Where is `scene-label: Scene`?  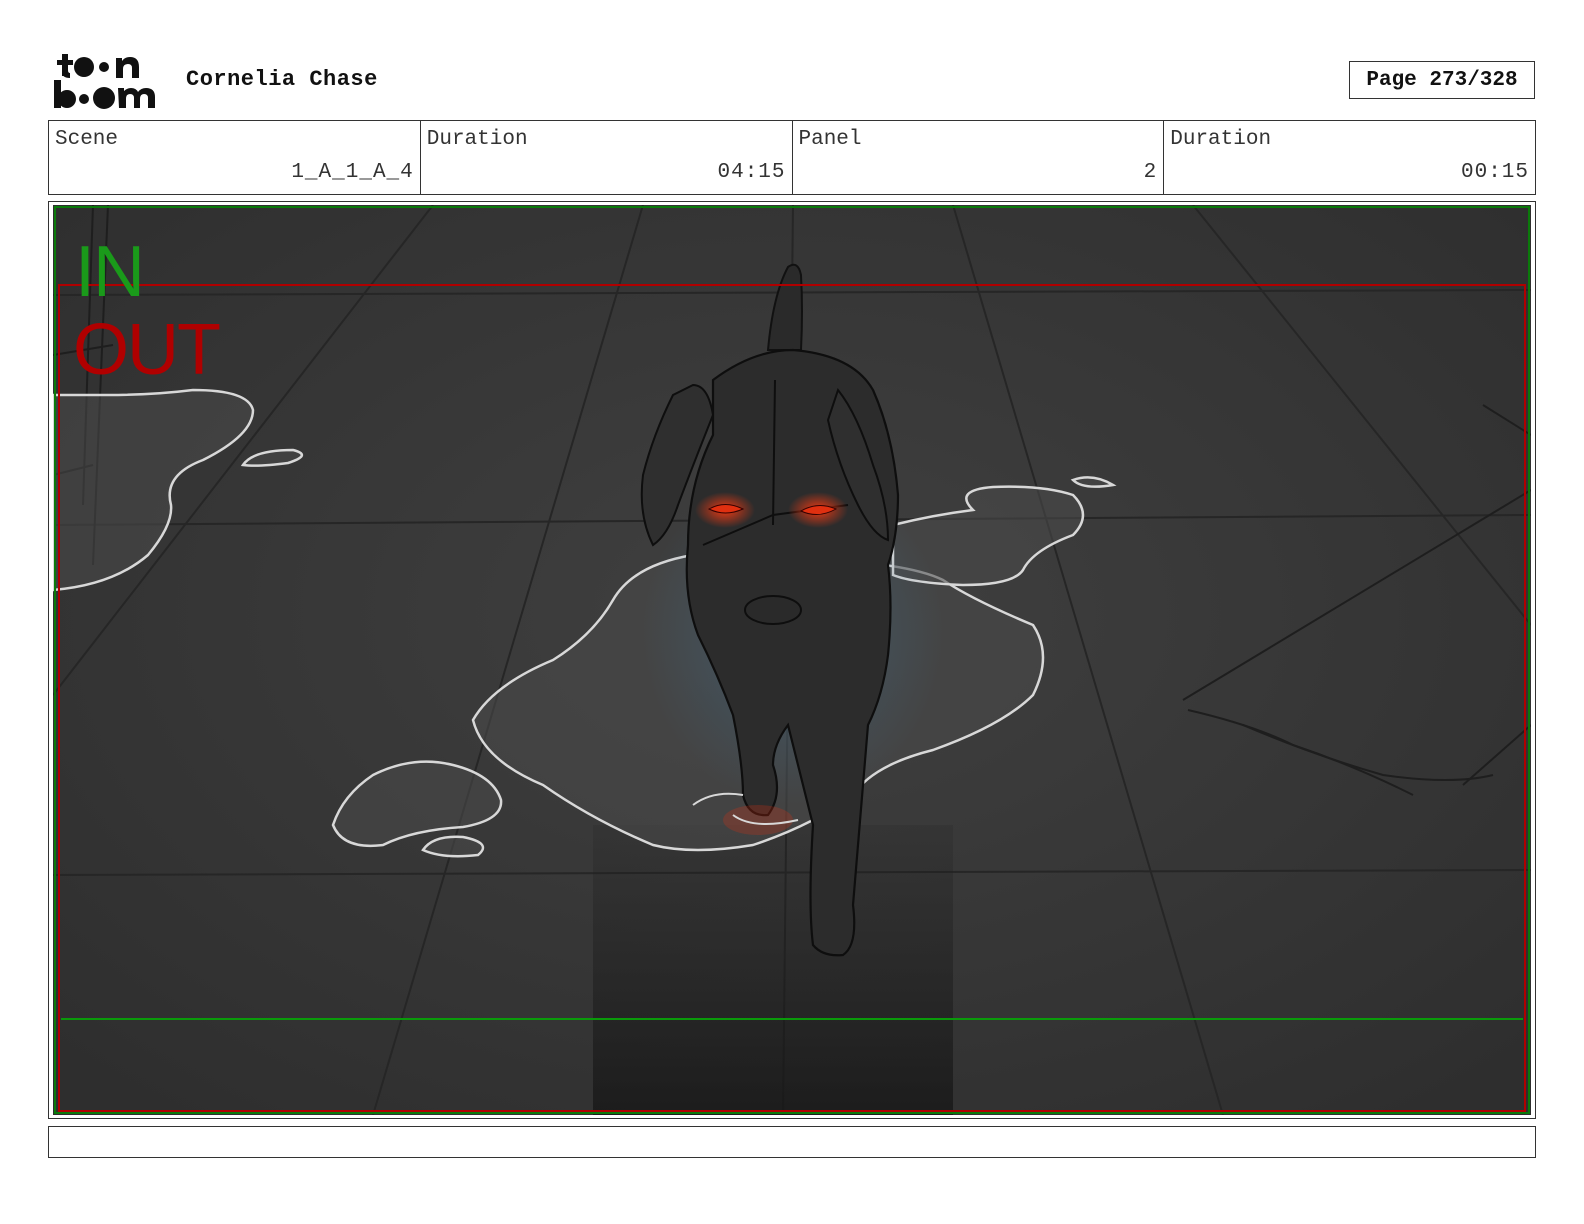 scene-label: Scene is located at coordinates (87, 139).